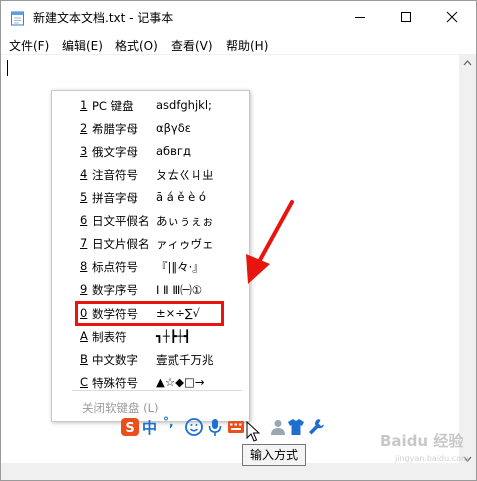  Describe the element at coordinates (115, 129) in the screenshot. I see `item-label: 希腊字母` at that location.